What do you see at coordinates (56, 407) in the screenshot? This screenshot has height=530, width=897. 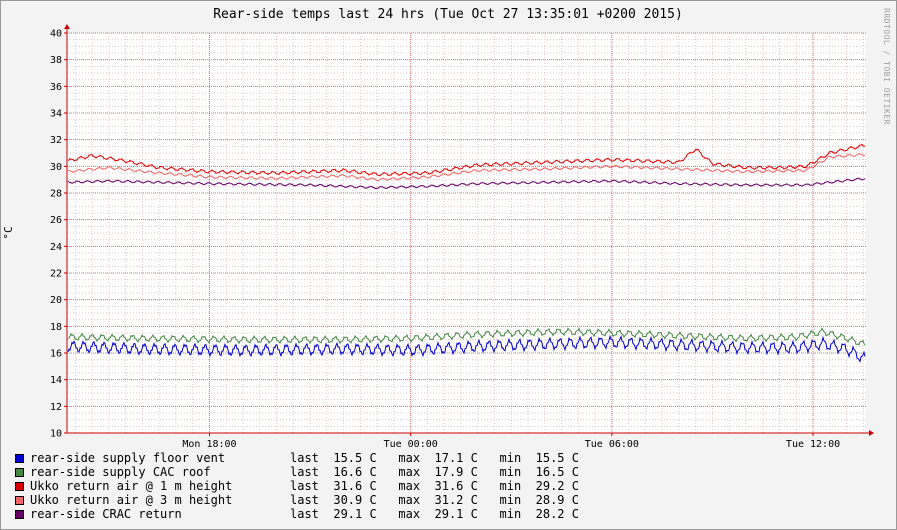 I see `y-tick-label: 12` at bounding box center [56, 407].